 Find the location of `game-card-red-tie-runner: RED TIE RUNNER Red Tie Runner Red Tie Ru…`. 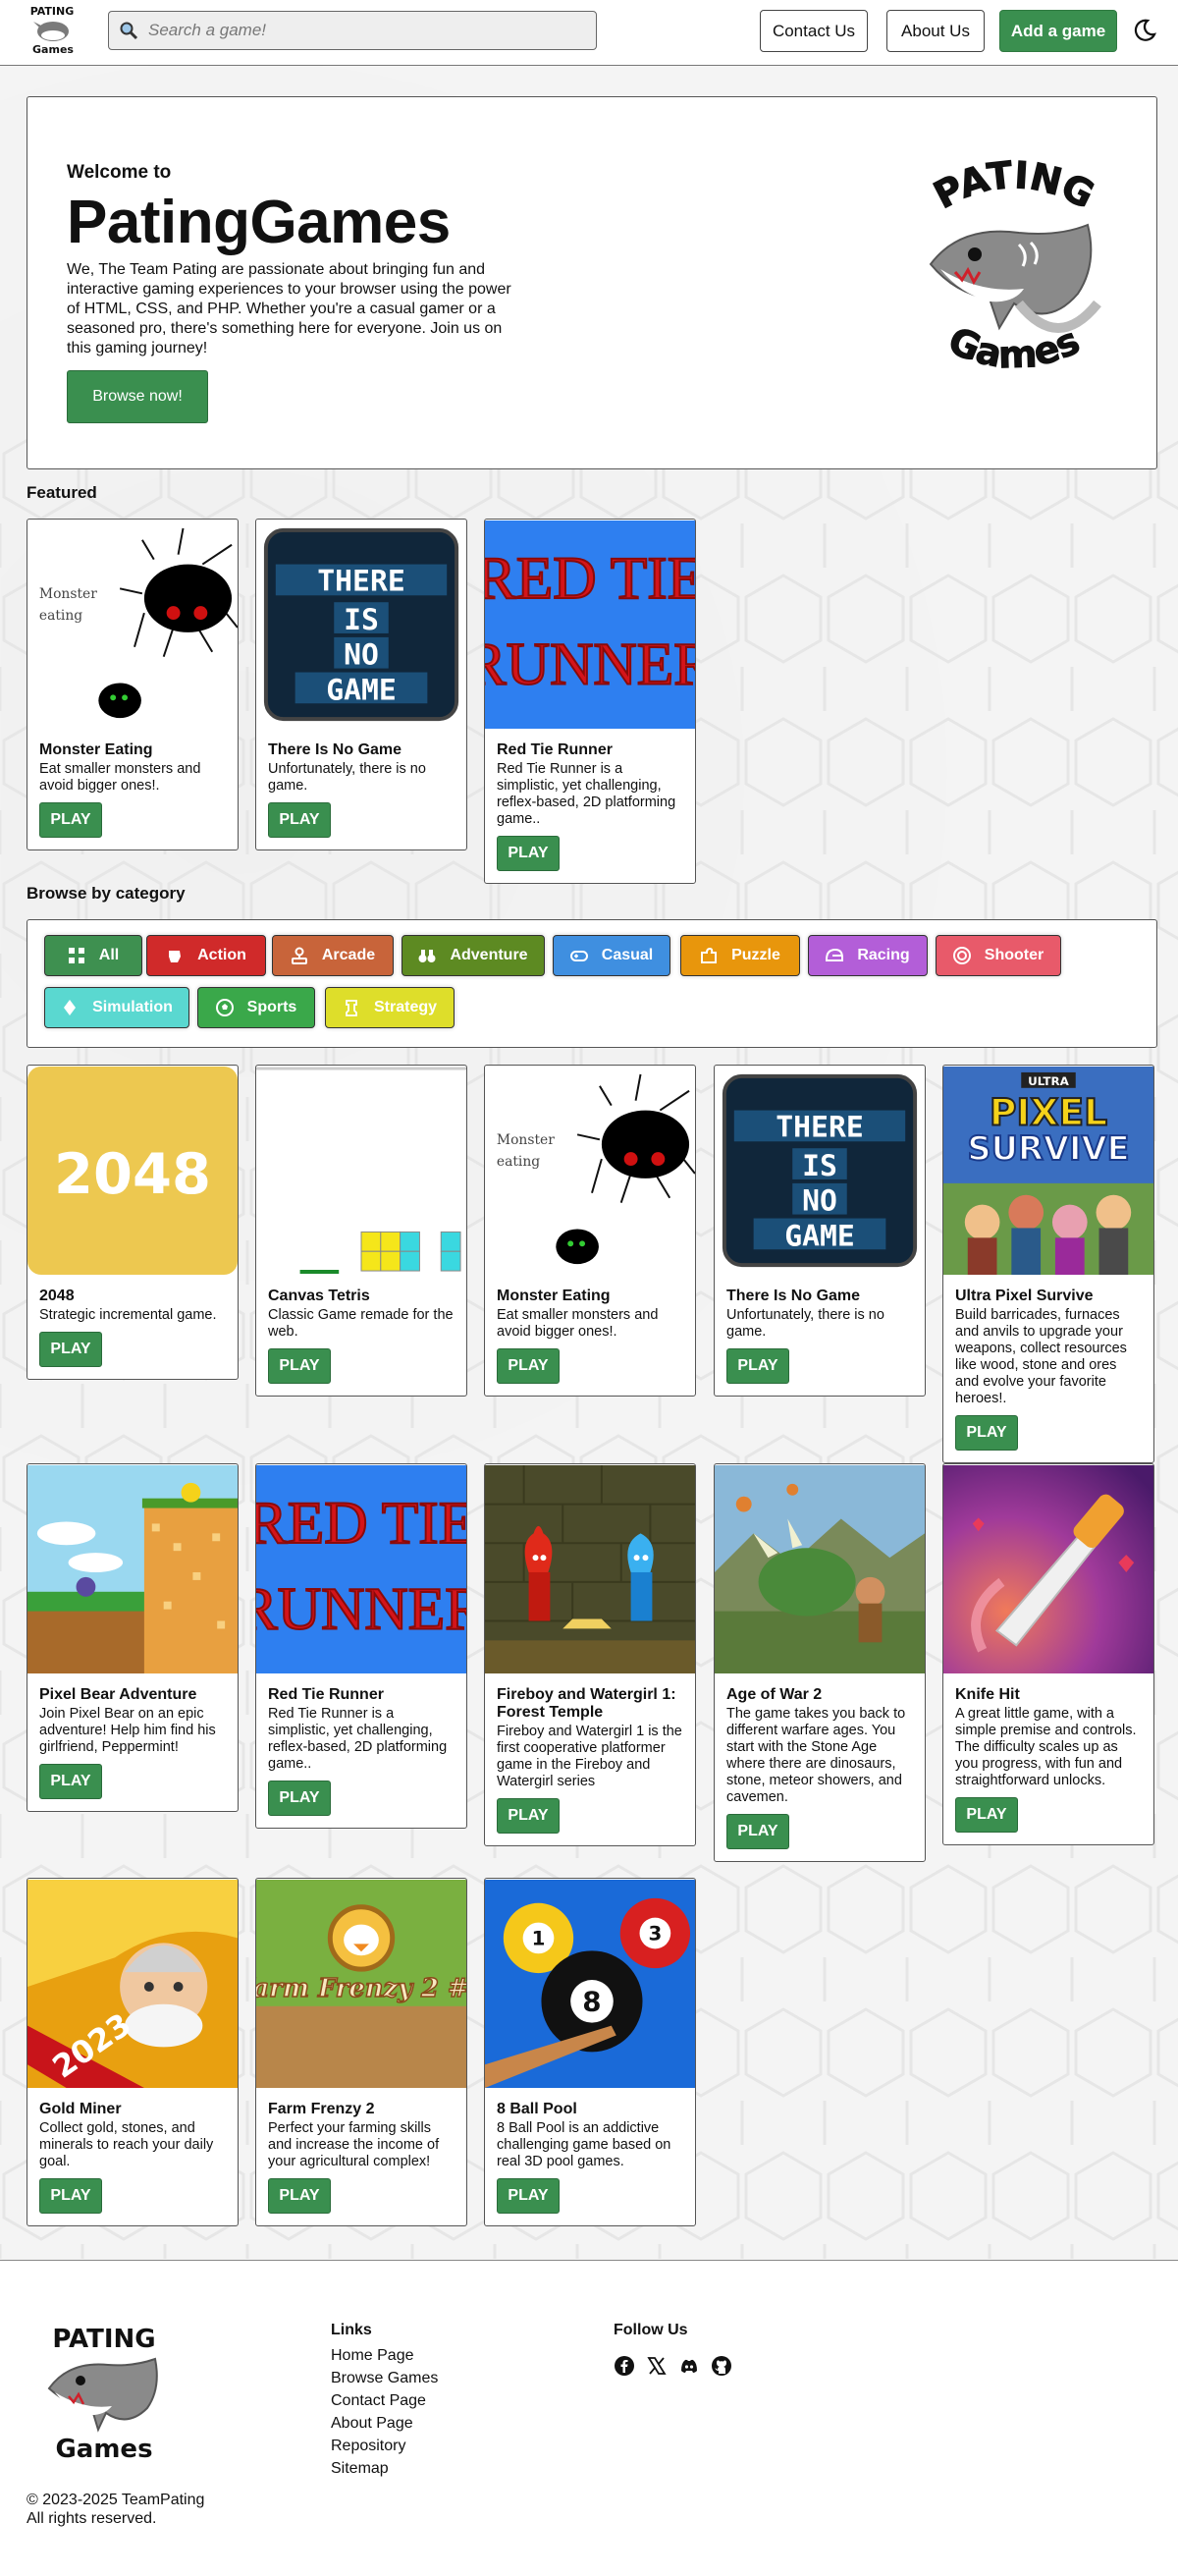

game-card-red-tie-runner: RED TIE RUNNER Red Tie Runner Red Tie Ru… is located at coordinates (361, 1646).